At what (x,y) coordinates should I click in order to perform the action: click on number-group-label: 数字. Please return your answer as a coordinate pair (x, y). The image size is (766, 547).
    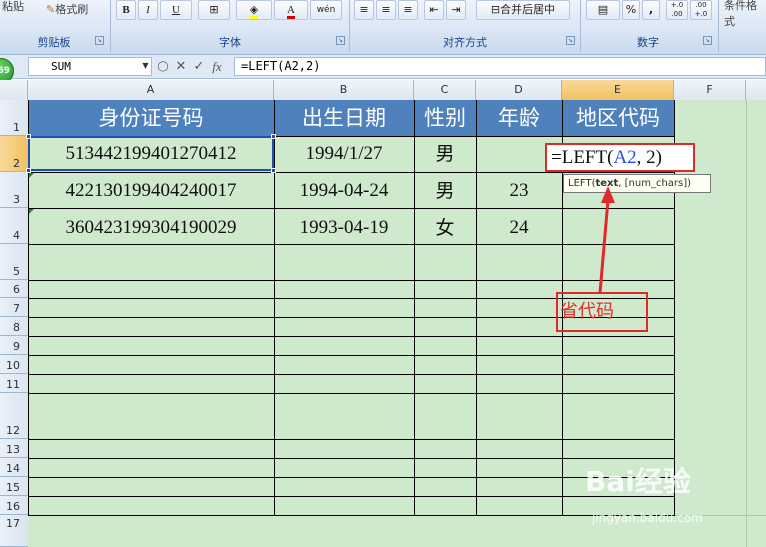
    Looking at the image, I should click on (648, 42).